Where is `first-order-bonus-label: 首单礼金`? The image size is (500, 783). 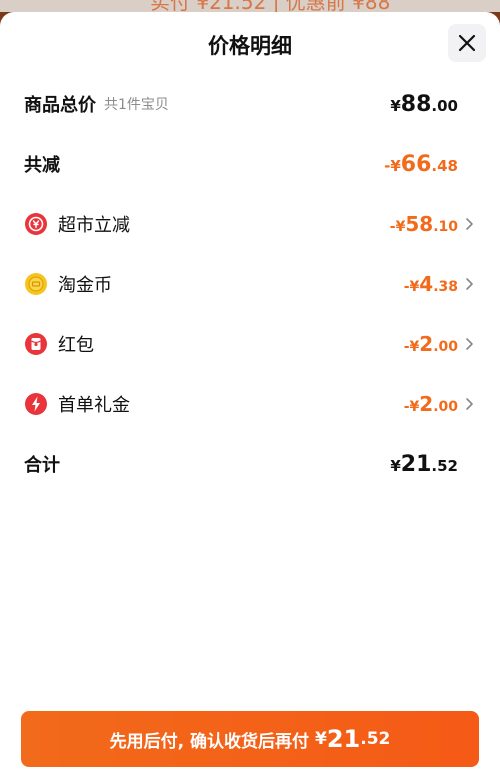
first-order-bonus-label: 首单礼金 is located at coordinates (94, 405).